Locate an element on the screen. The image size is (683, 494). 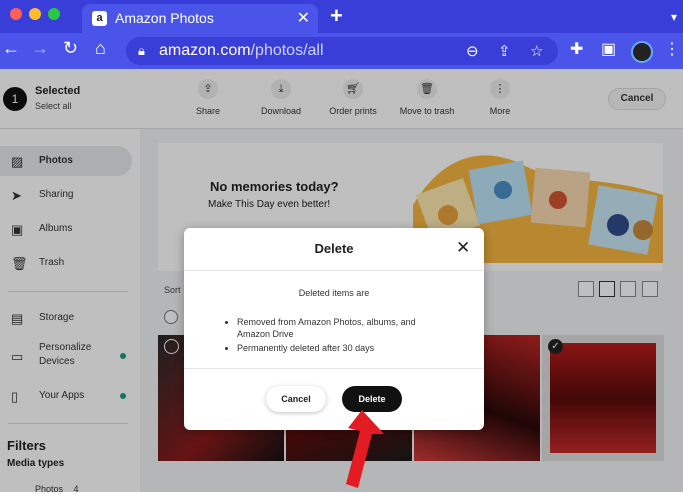
bookmark-star-icon: ☆ is located at coordinates (536, 51).